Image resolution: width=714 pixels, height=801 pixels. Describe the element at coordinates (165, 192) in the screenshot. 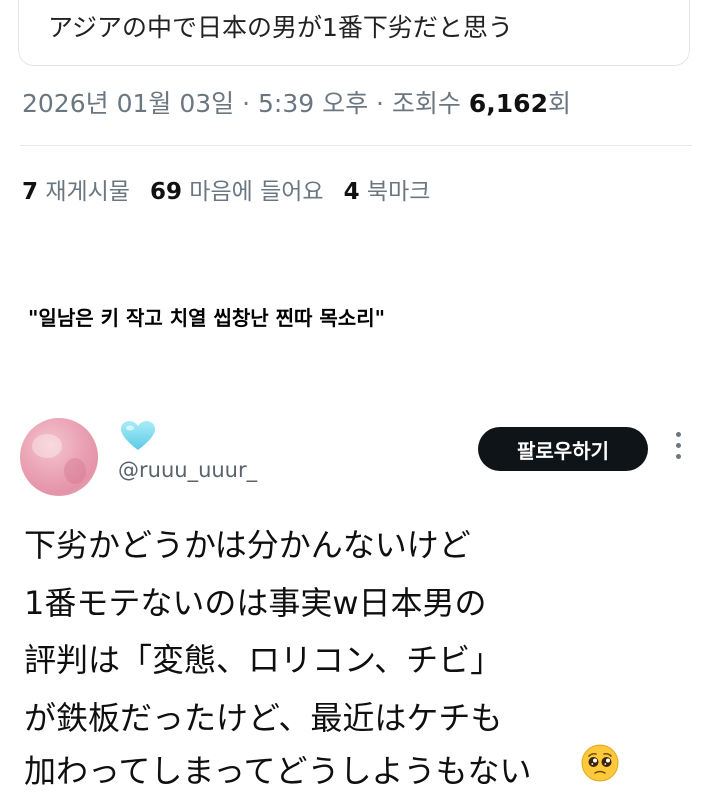

I see `likes-count: 69` at that location.